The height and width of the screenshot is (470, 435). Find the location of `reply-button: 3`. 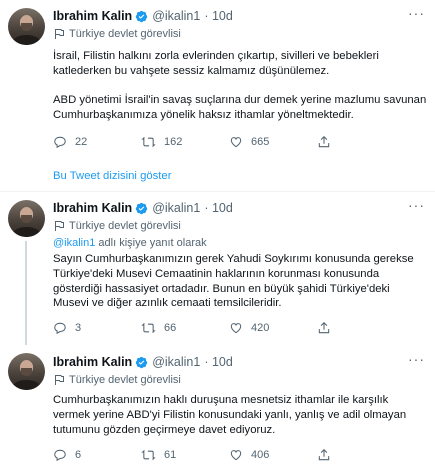

reply-button: 3 is located at coordinates (97, 328).